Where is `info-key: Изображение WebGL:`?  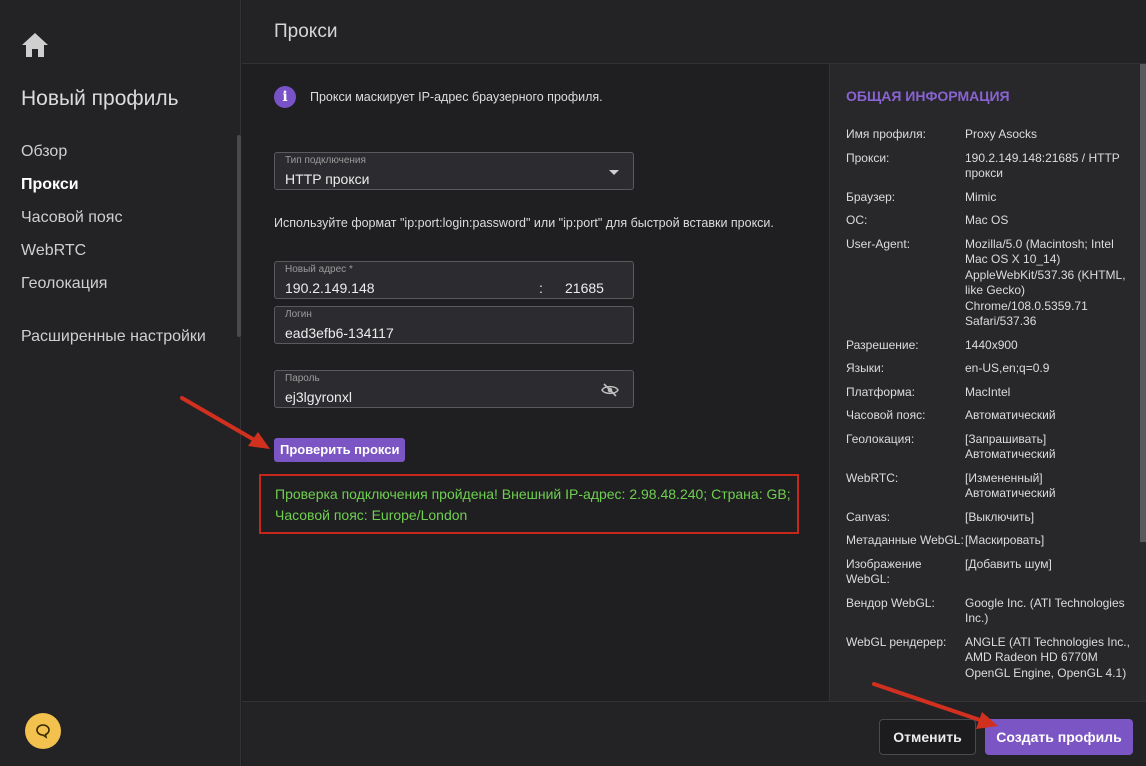
info-key: Изображение WebGL: is located at coordinates (884, 571).